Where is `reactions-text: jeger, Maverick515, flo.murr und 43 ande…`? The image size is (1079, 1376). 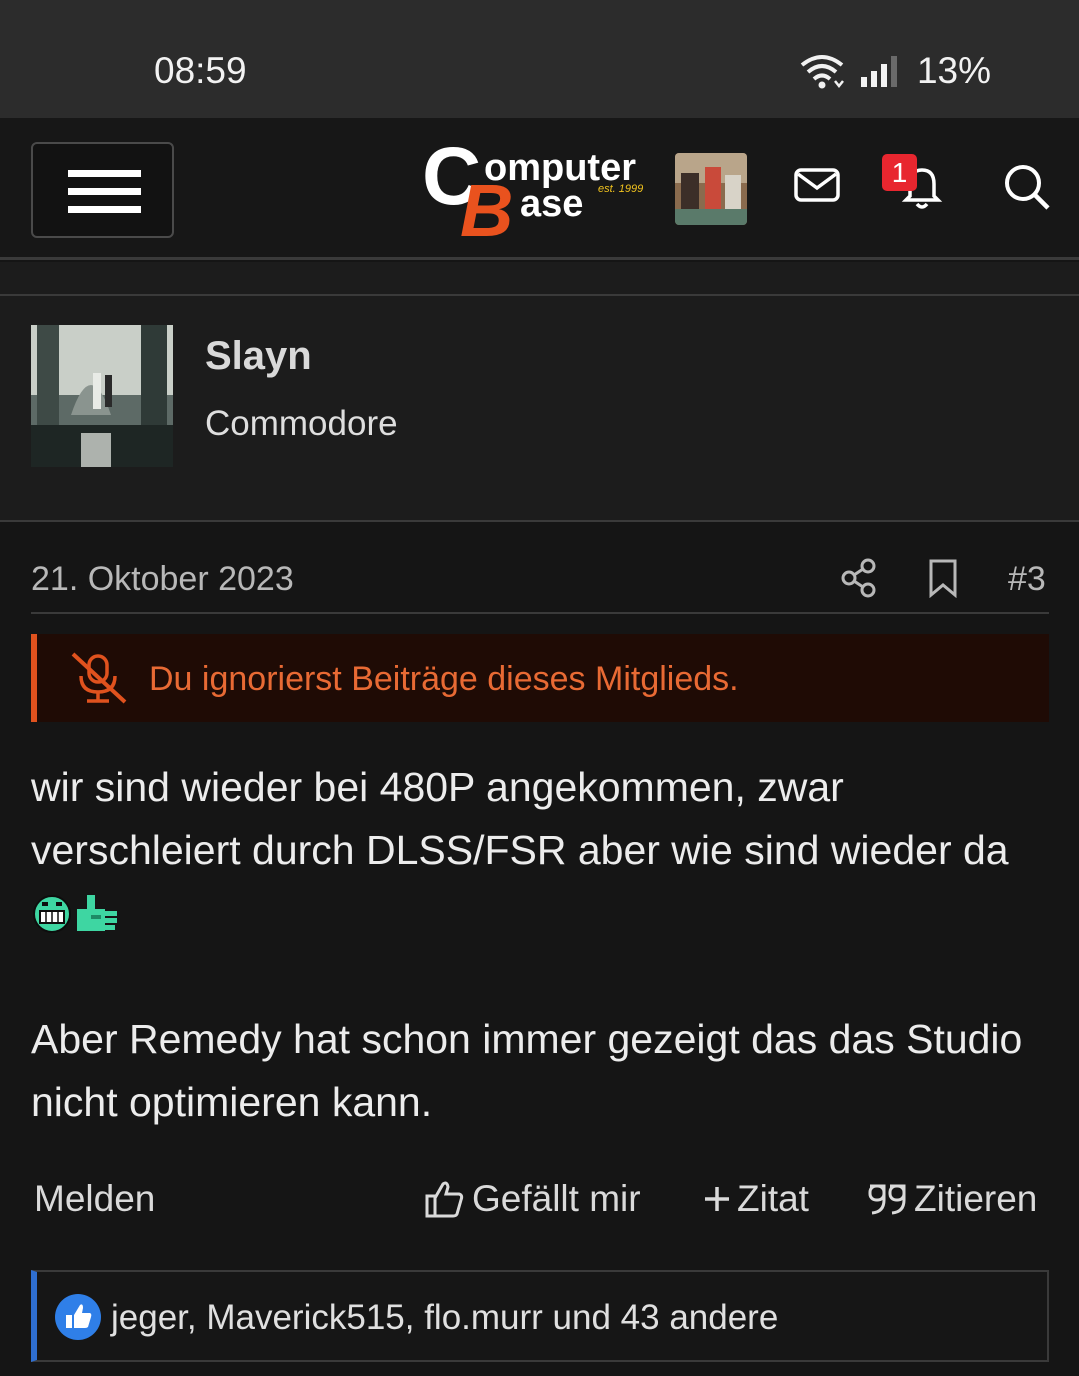
reactions-text: jeger, Maverick515, flo.murr und 43 ande… is located at coordinates (444, 1318).